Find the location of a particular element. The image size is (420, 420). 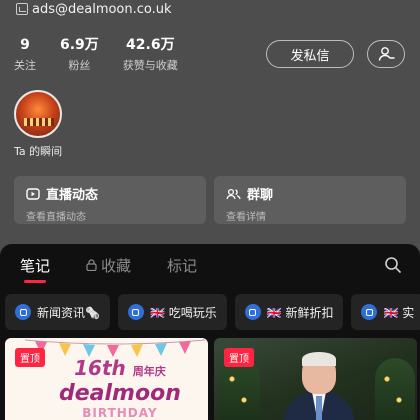

chip-news-label: 新闻资讯🗞️ is located at coordinates (68, 312).